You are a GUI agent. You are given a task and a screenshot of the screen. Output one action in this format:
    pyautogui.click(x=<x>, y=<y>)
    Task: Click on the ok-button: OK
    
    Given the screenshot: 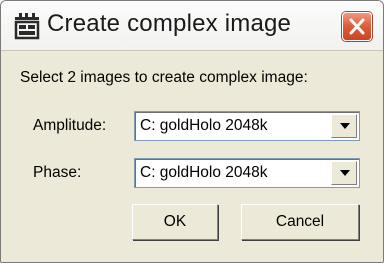 What is the action you would take?
    pyautogui.click(x=175, y=222)
    